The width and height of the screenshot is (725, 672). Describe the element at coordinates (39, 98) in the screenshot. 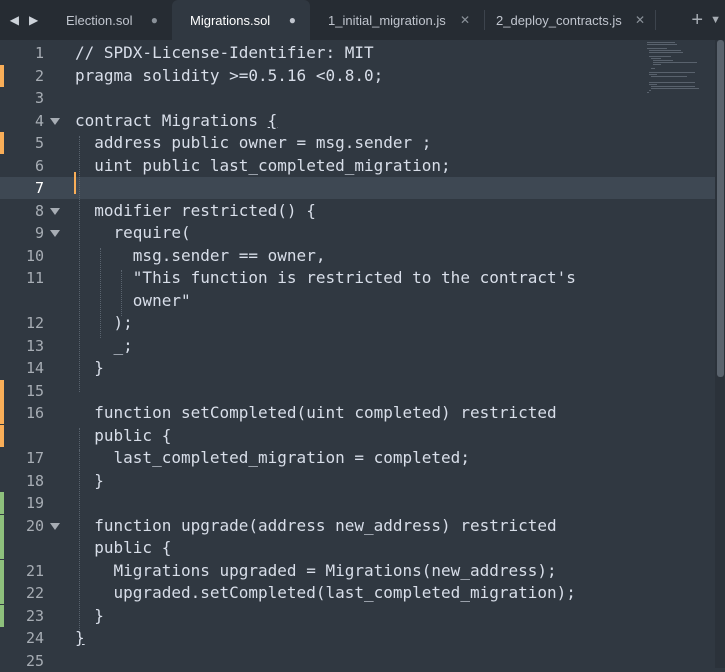

I see `line-number: 3` at that location.